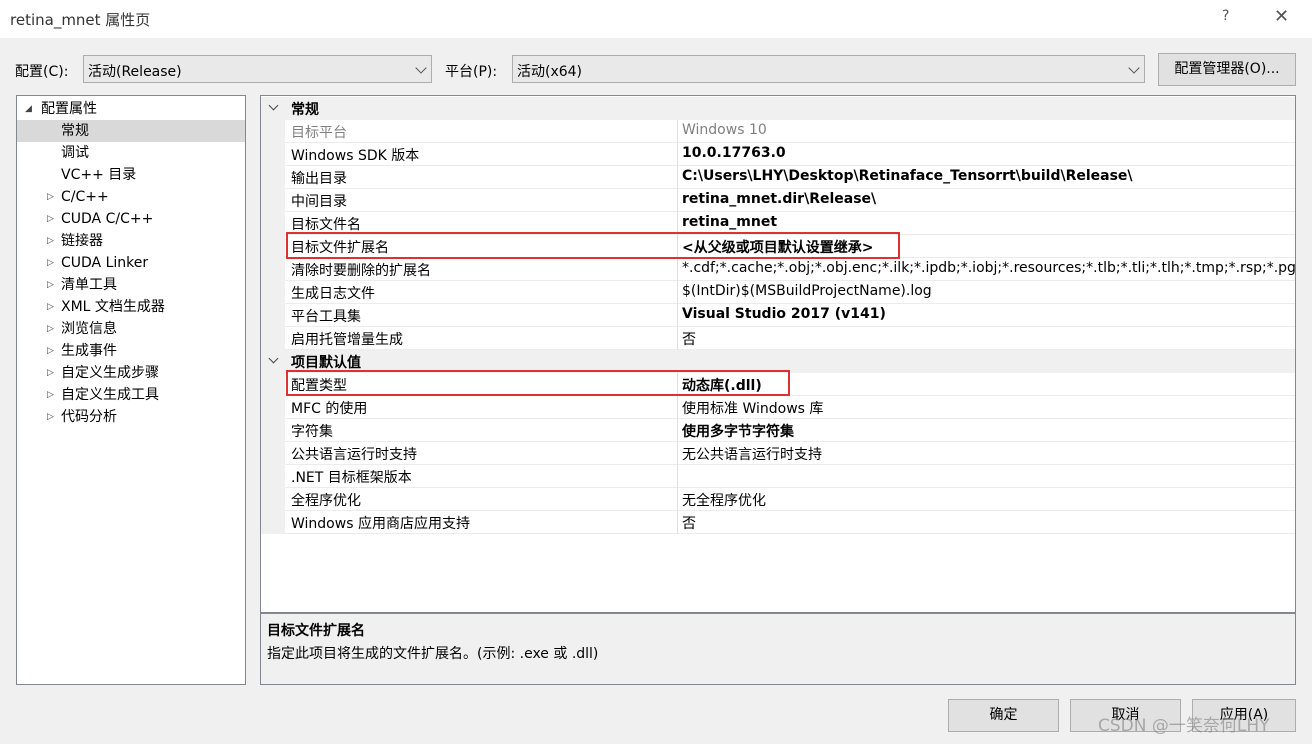 The height and width of the screenshot is (744, 1312). I want to click on property-row-configuration-type: 配置类型 动态库(.dll), so click(778, 384).